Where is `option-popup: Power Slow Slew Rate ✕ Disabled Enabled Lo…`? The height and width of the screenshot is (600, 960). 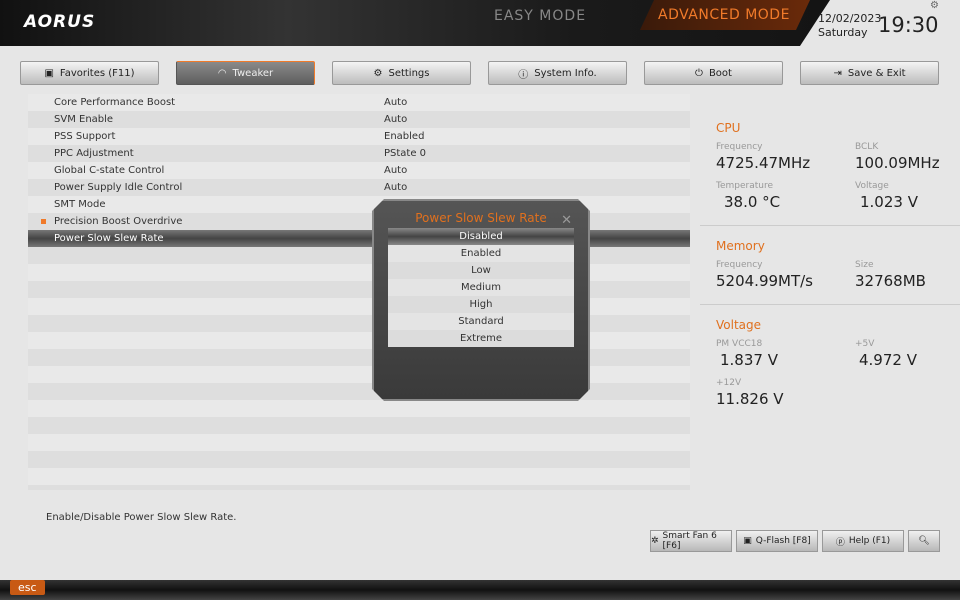
option-popup: Power Slow Slew Rate ✕ Disabled Enabled Lo… is located at coordinates (481, 300).